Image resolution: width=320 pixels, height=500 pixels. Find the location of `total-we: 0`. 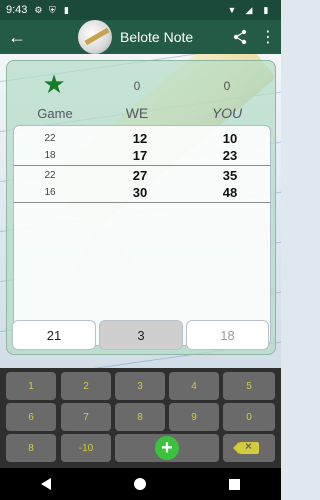

total-we: 0 is located at coordinates (137, 86).